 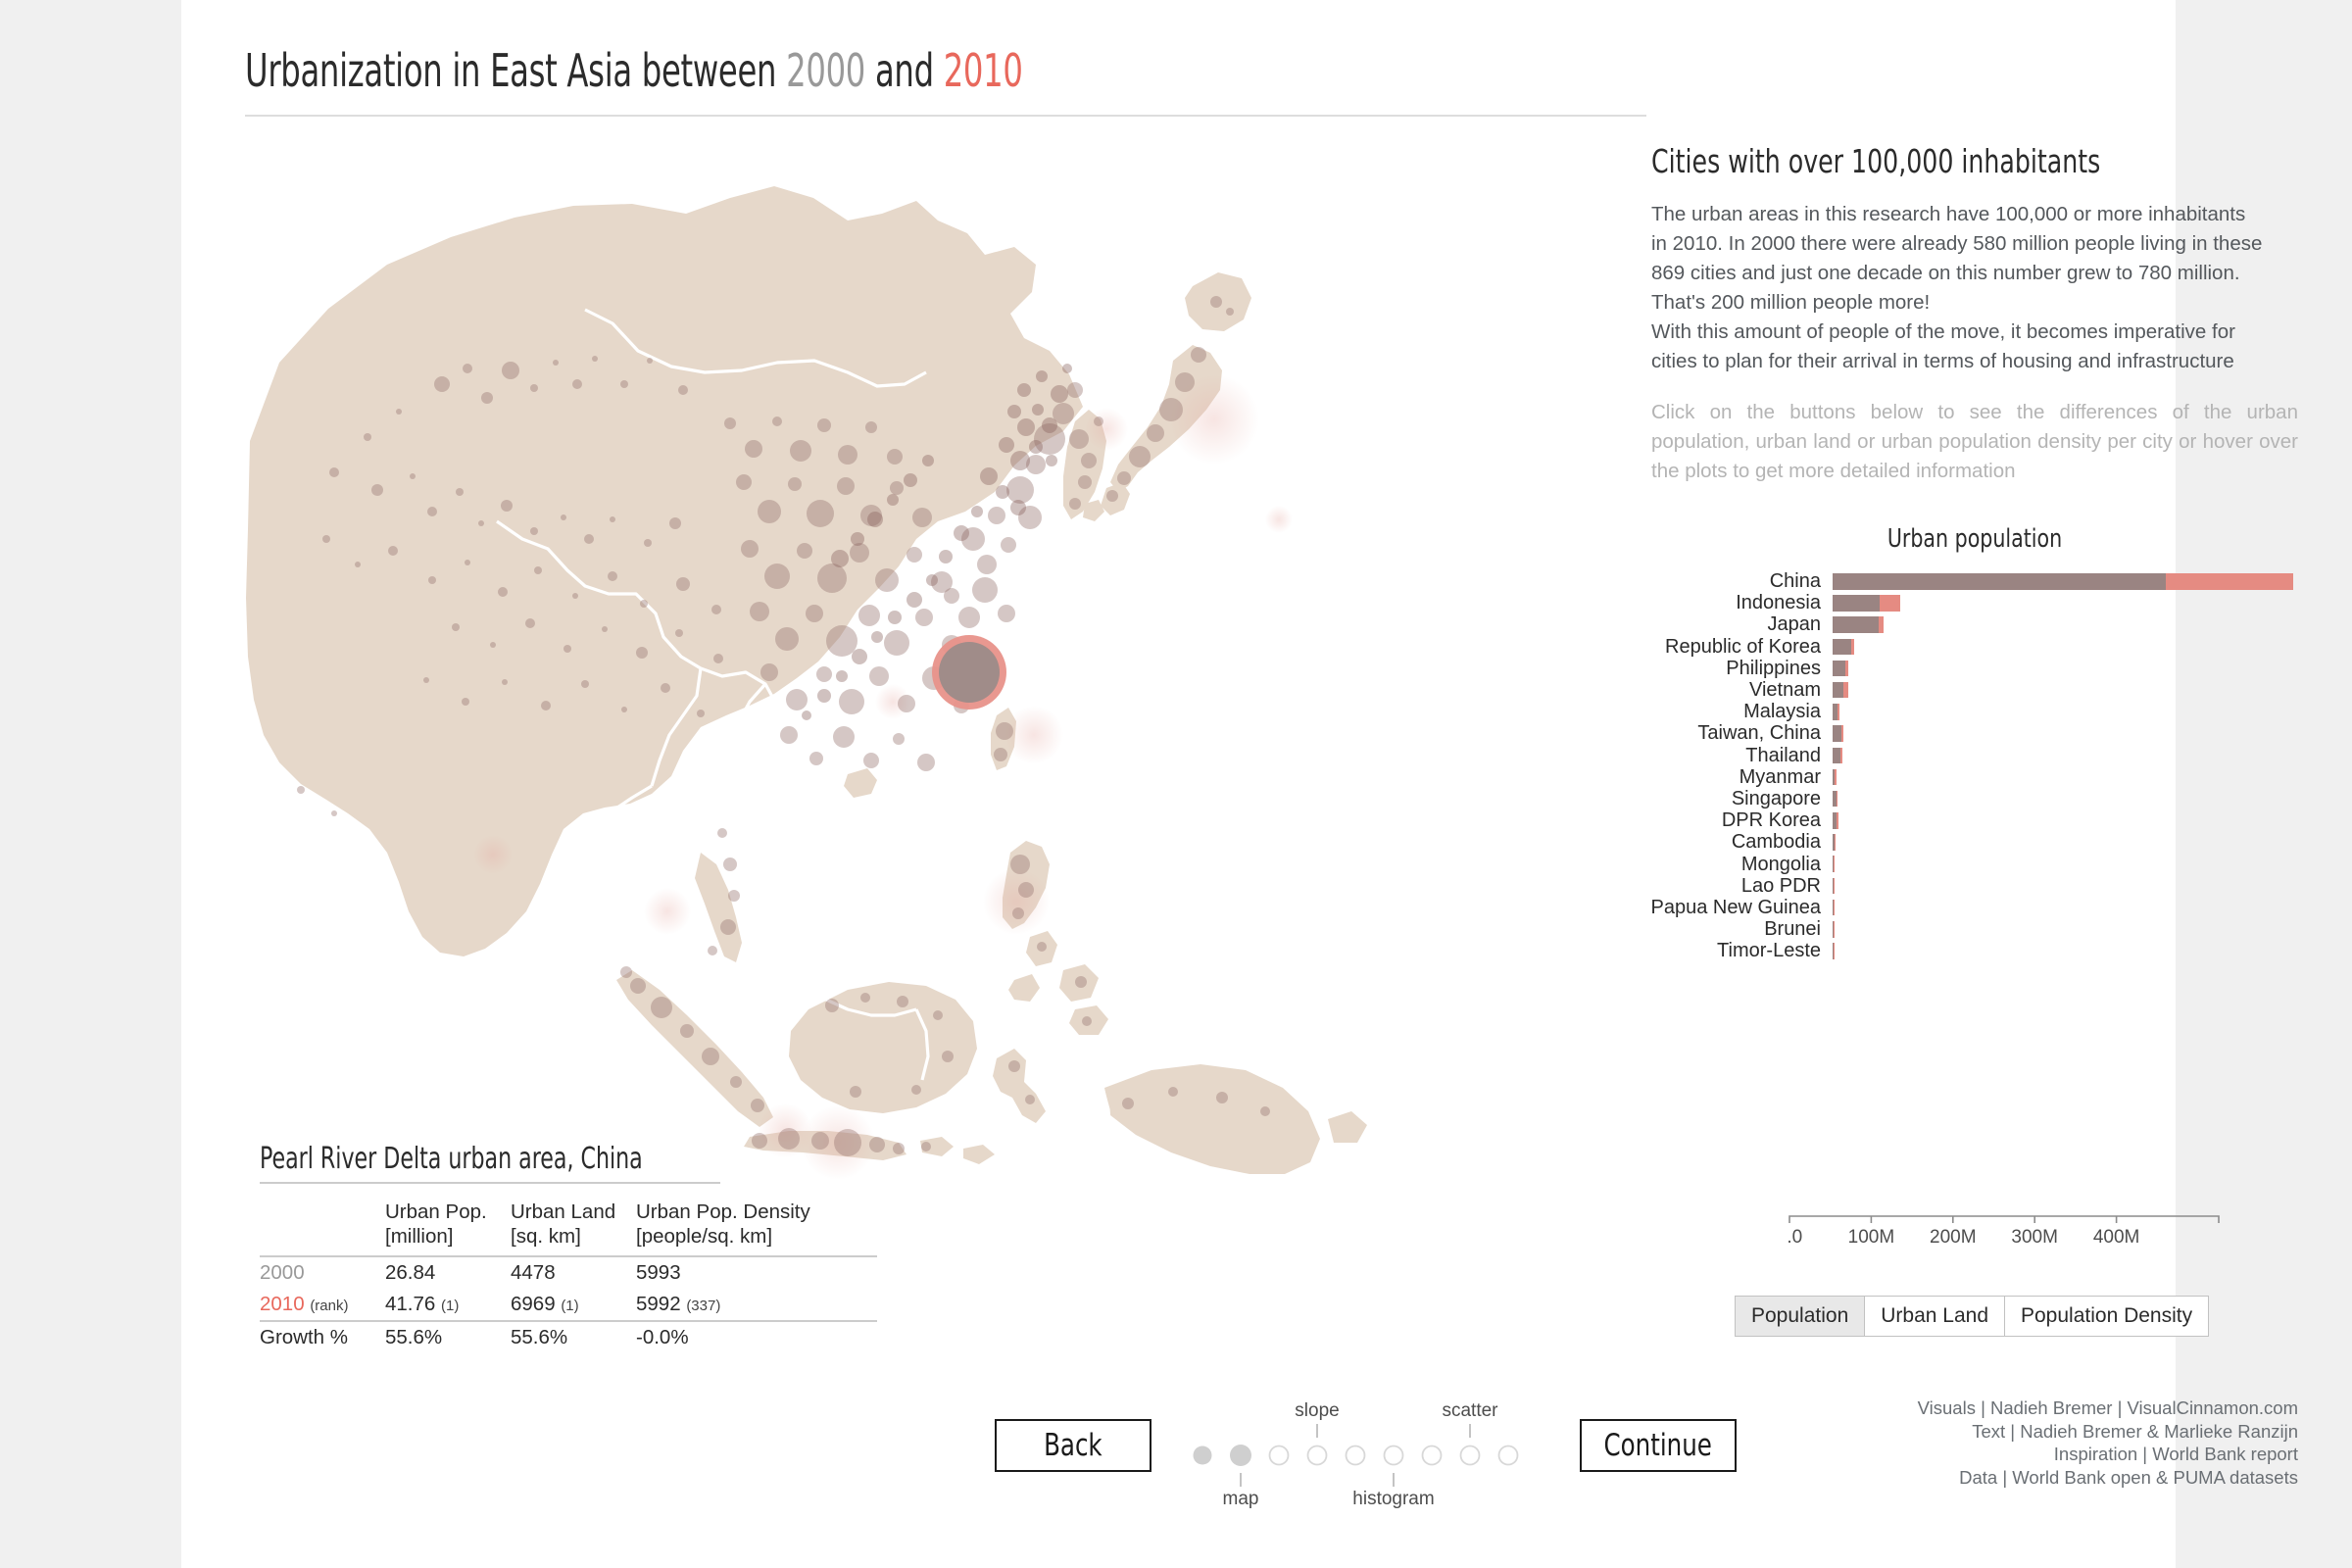 I want to click on col1-line2: [sq. km], so click(x=546, y=1236).